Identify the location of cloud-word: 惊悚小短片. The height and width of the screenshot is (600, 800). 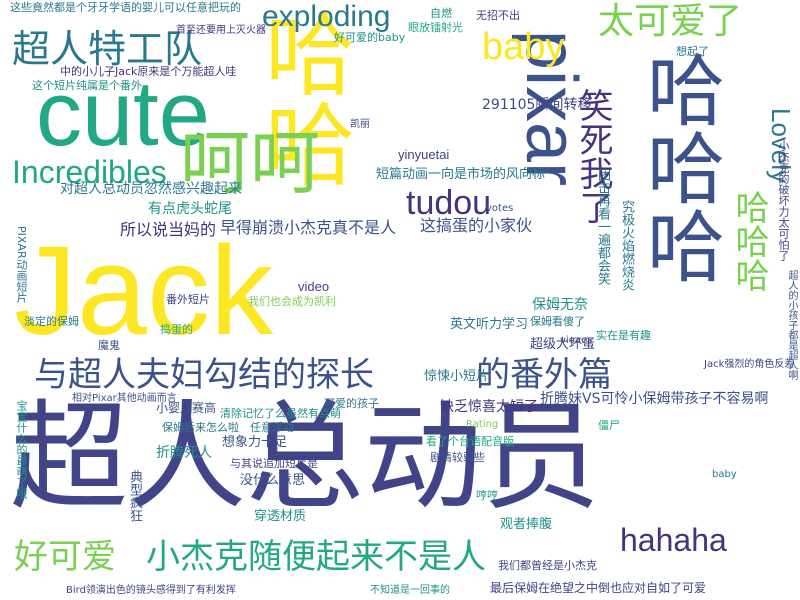
(457, 376).